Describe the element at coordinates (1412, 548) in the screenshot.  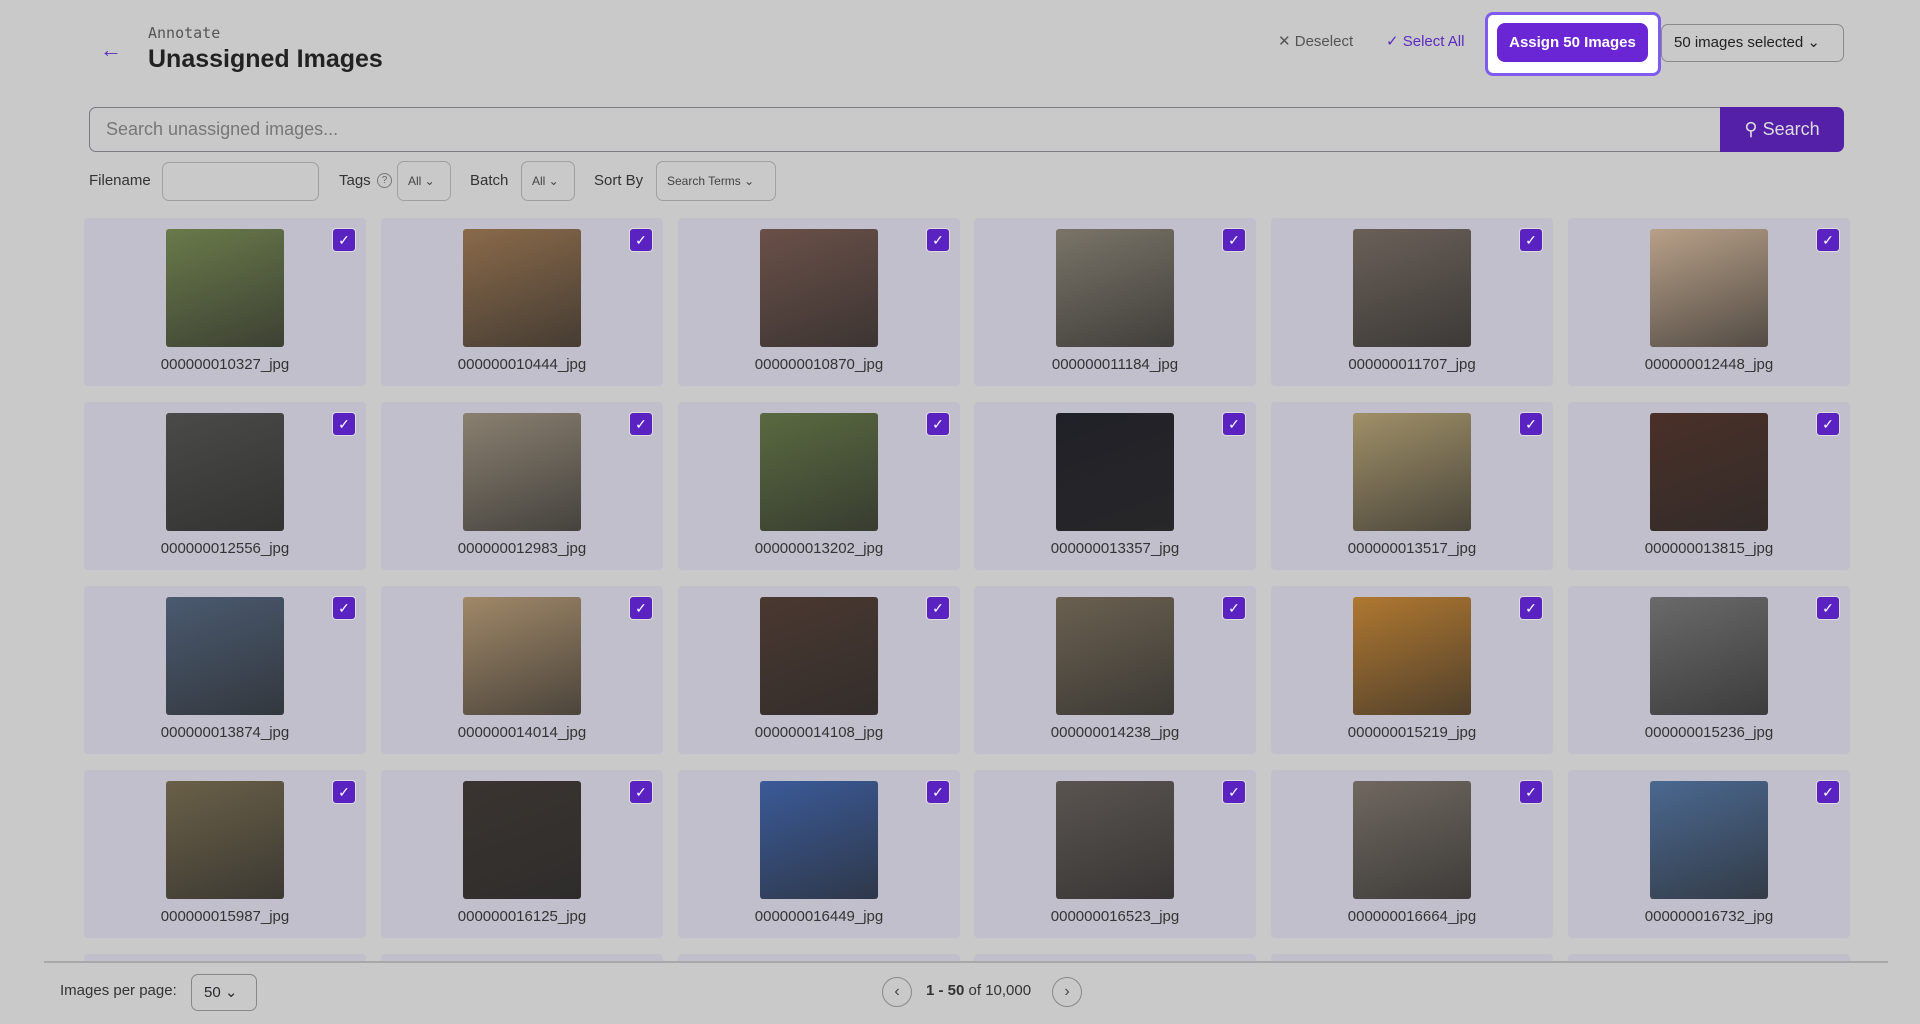
I see `image-filename: 000000013517_jpg` at that location.